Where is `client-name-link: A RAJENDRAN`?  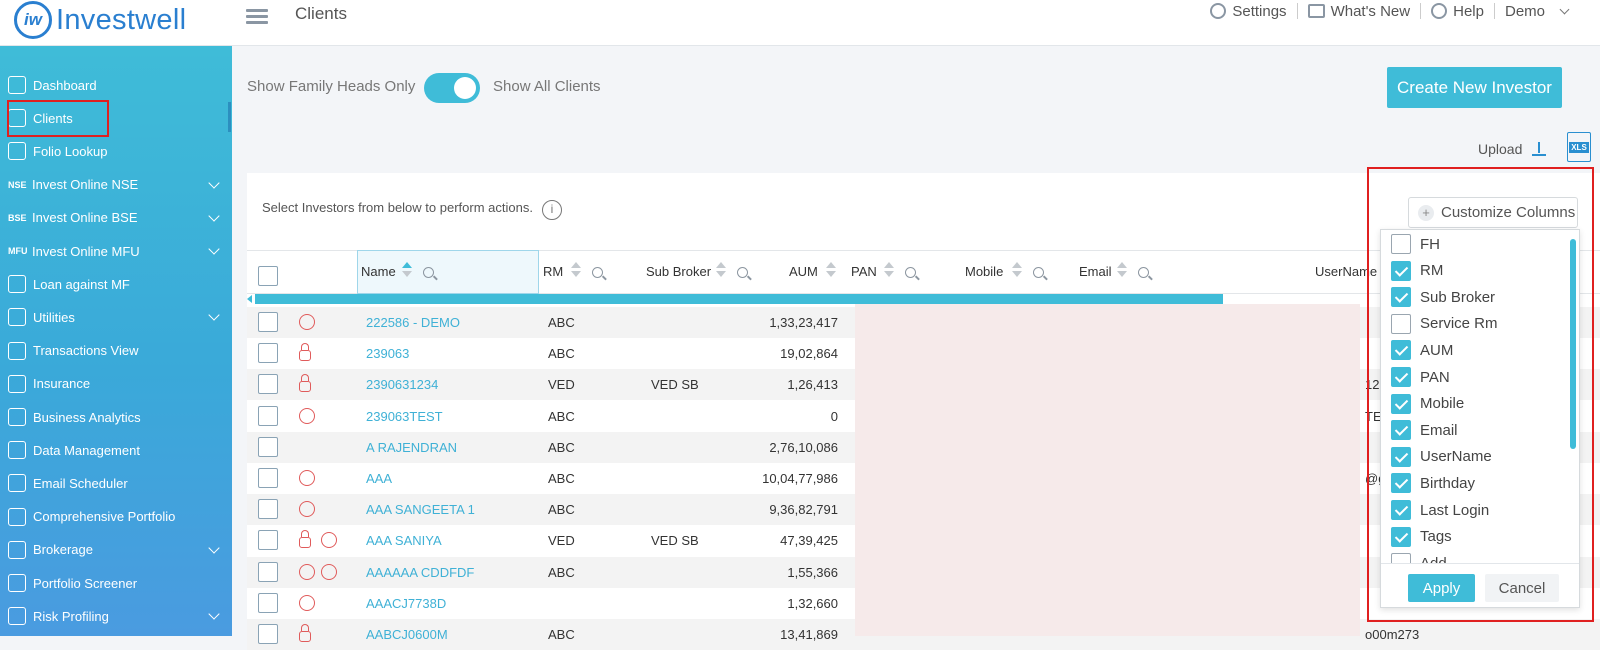
client-name-link: A RAJENDRAN is located at coordinates (411, 447).